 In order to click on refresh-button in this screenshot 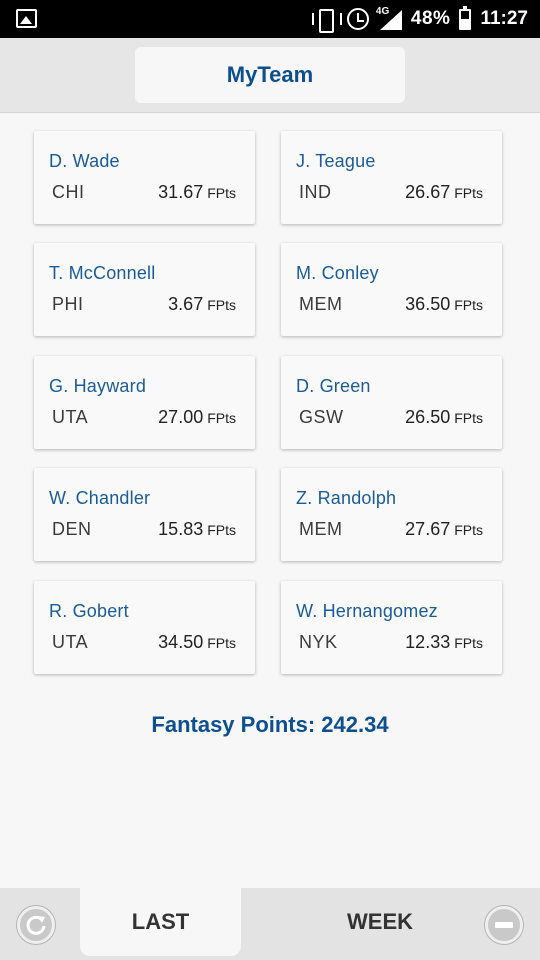, I will do `click(36, 925)`.